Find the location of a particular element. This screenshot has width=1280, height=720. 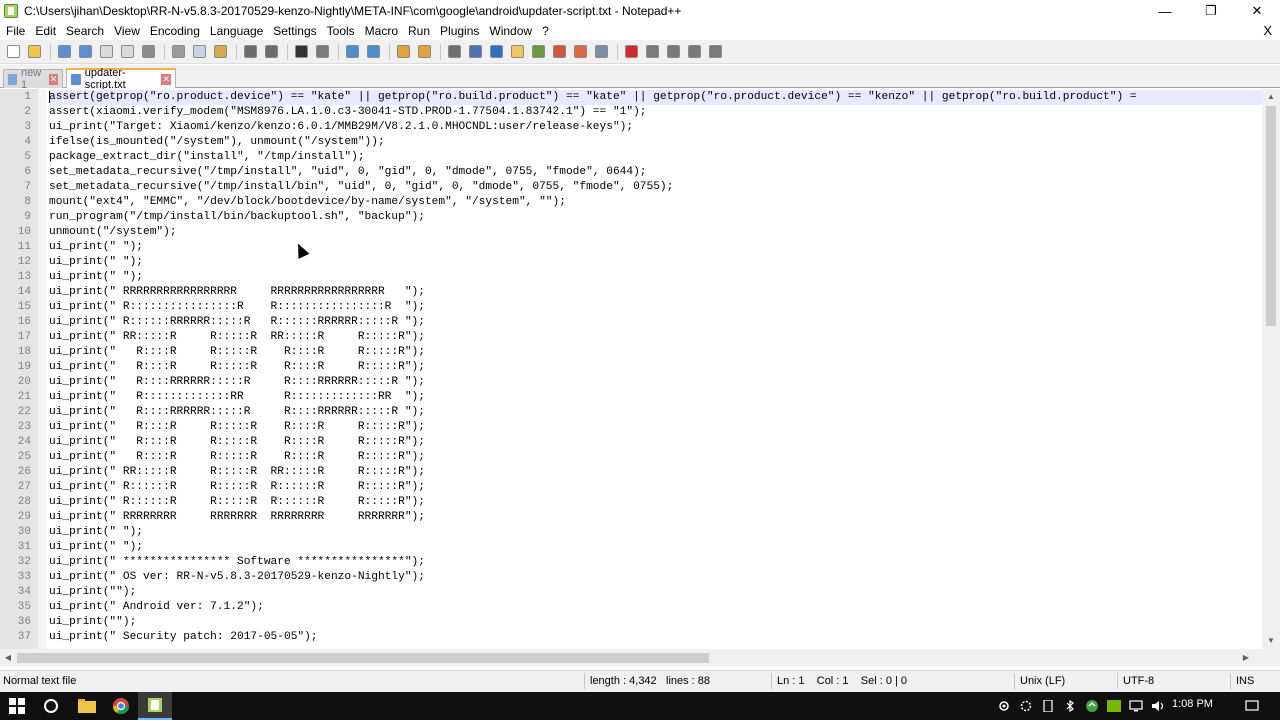

scroll-right-icon: ▶ is located at coordinates (1246, 658).